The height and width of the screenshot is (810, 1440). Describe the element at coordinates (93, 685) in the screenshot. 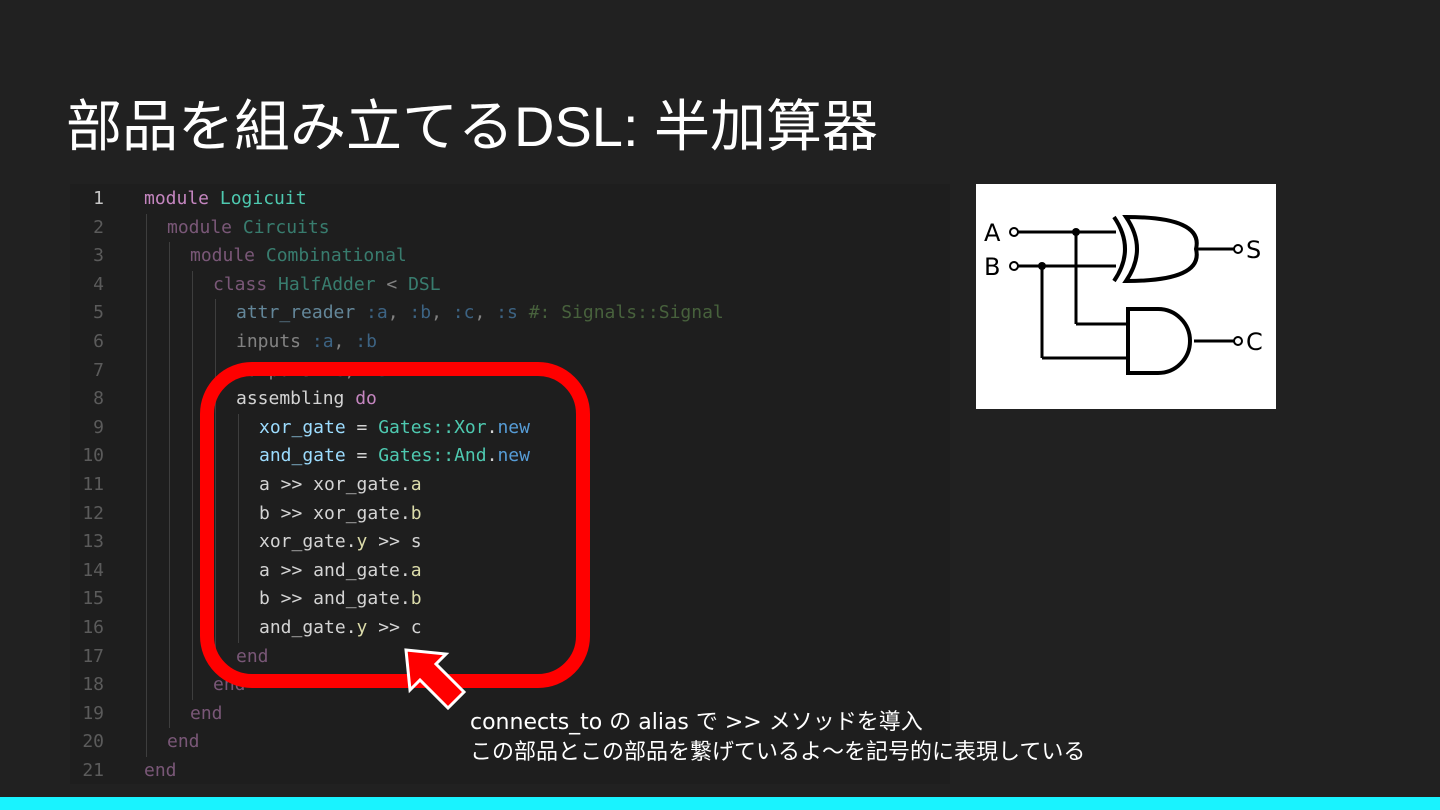

I see `line-number: 18` at that location.